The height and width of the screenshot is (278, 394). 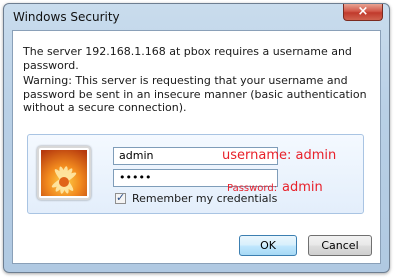 I want to click on password-annotation-label: Password:, so click(x=252, y=188).